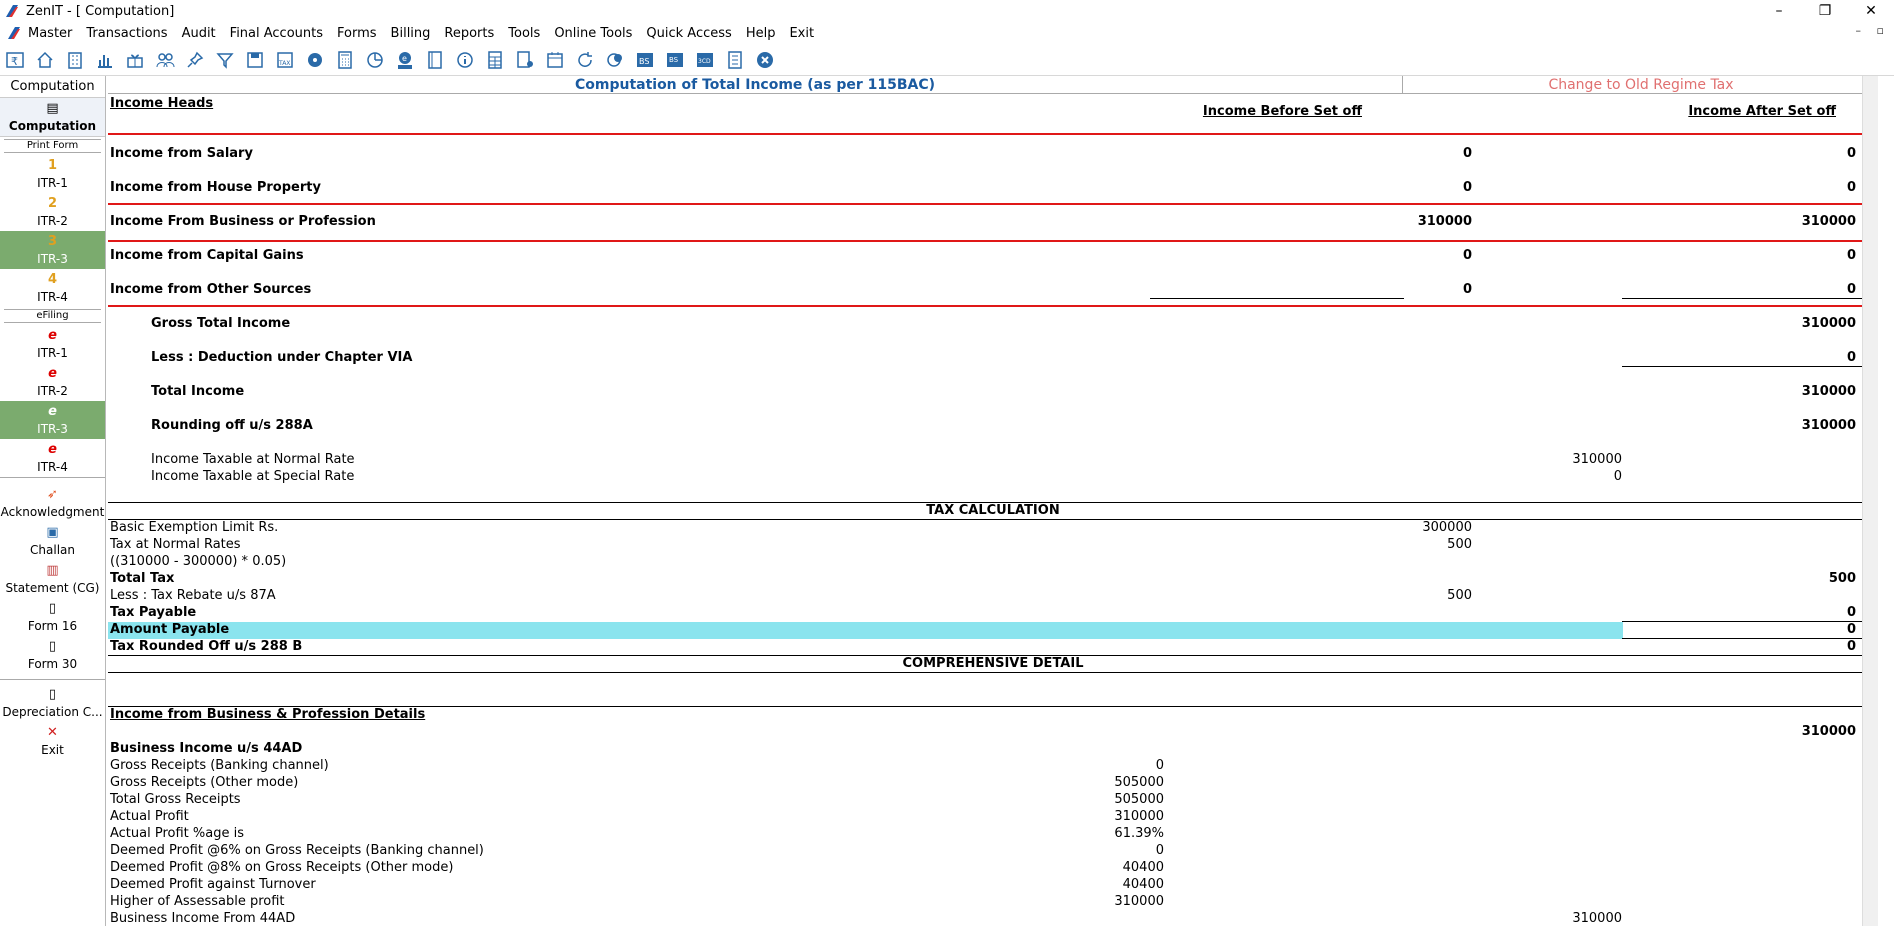  What do you see at coordinates (52, 579) in the screenshot?
I see `sidebar-item-statement-cg: ▥ Statement (CG)` at bounding box center [52, 579].